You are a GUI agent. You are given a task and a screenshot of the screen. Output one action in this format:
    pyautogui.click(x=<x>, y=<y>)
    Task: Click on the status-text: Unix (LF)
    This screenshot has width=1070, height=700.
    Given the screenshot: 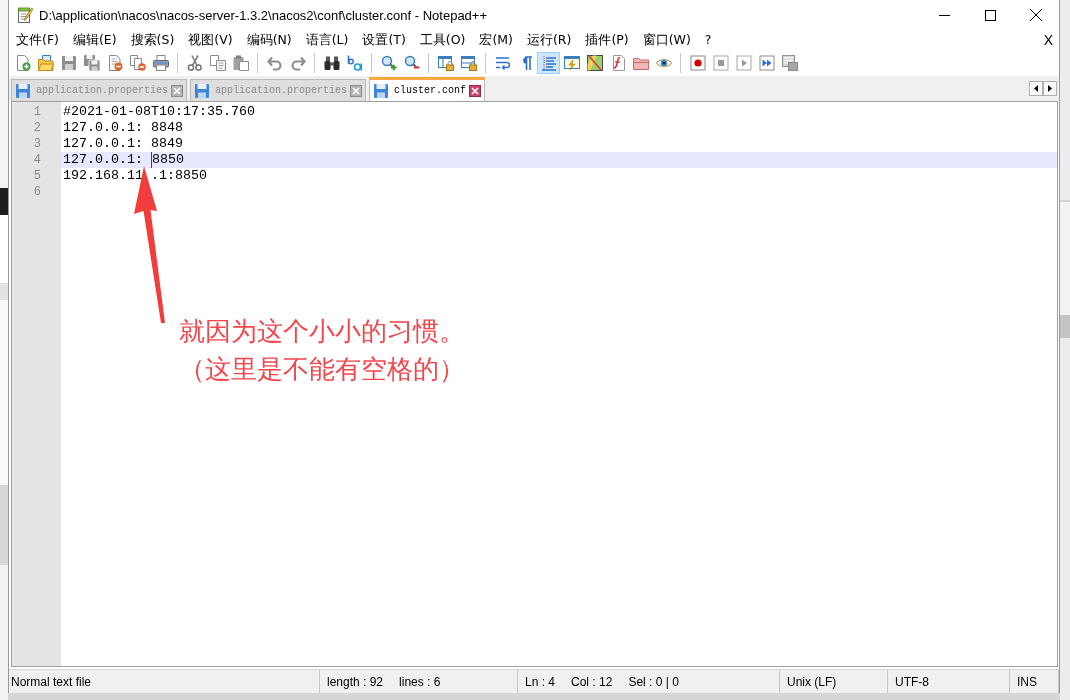 What is the action you would take?
    pyautogui.click(x=812, y=681)
    